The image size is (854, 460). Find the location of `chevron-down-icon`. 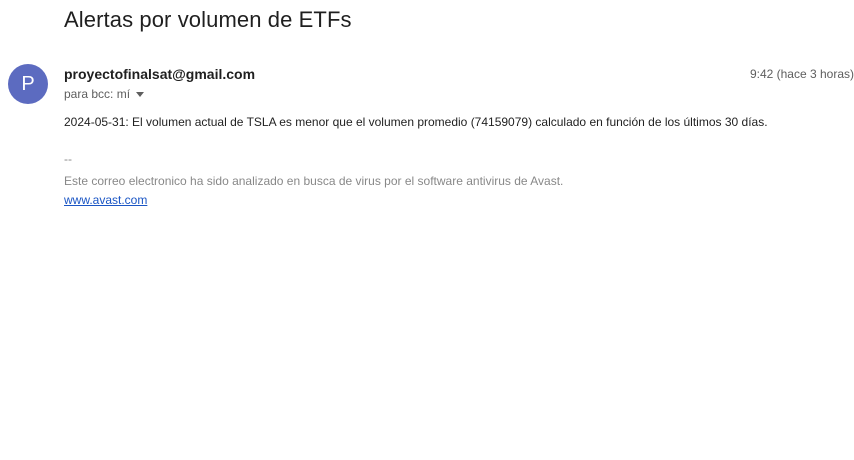

chevron-down-icon is located at coordinates (140, 94).